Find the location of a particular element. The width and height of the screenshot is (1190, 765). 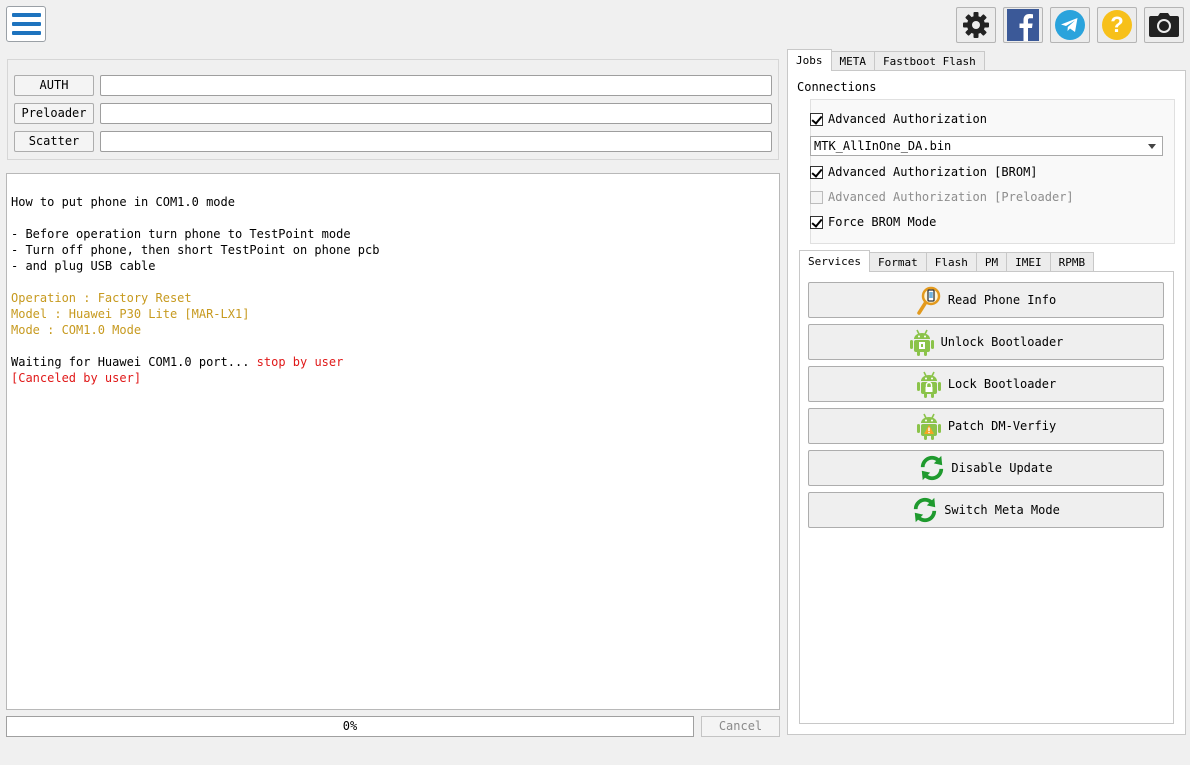

da-file-value: MTK_AllInOne_DA.bin is located at coordinates (883, 146).